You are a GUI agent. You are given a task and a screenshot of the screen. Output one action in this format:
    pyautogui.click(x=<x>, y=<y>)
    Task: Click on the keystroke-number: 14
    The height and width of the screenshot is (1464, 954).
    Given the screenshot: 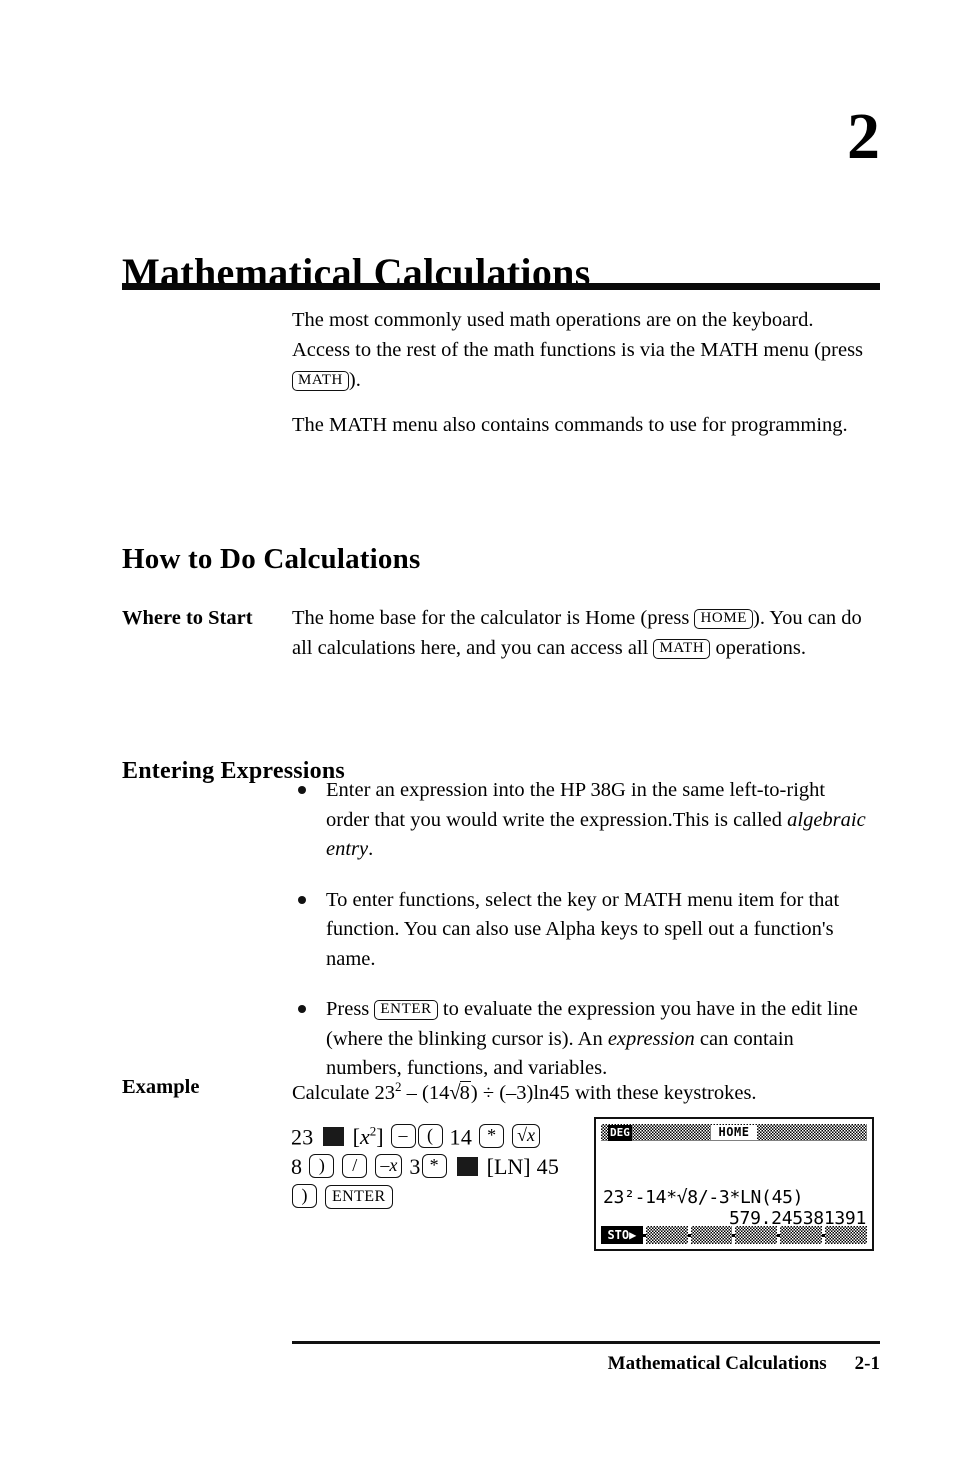 What is the action you would take?
    pyautogui.click(x=461, y=1137)
    